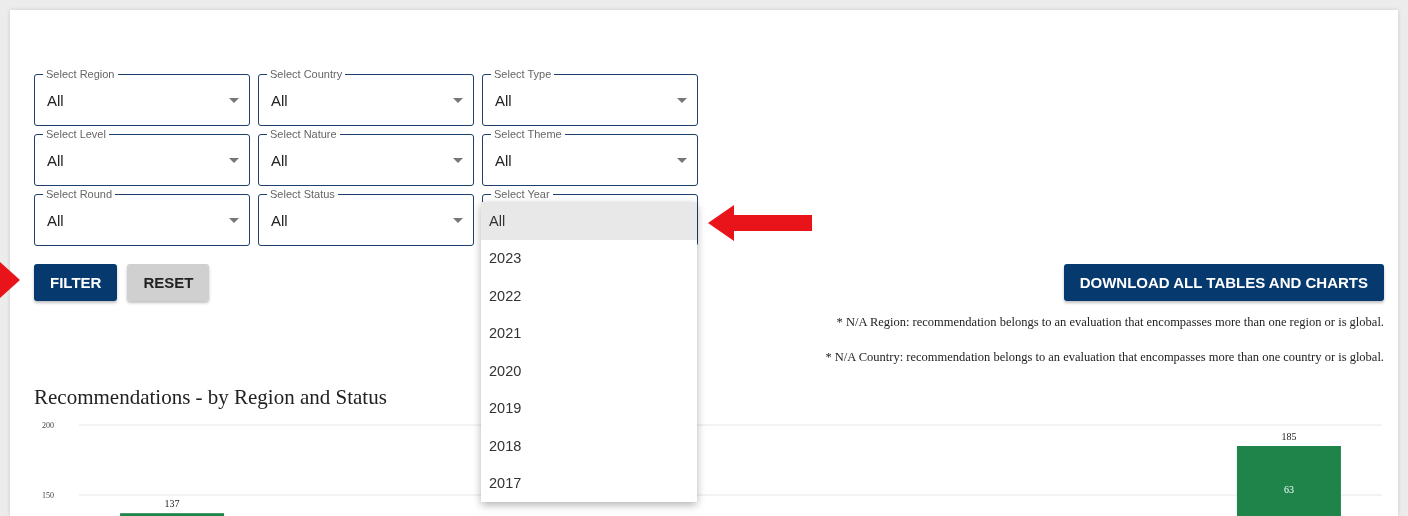 The image size is (1408, 516). I want to click on footnote: * N/A Region: recommendation belongs to an evaluation that encompasses more than one region or is global., so click(1110, 322).